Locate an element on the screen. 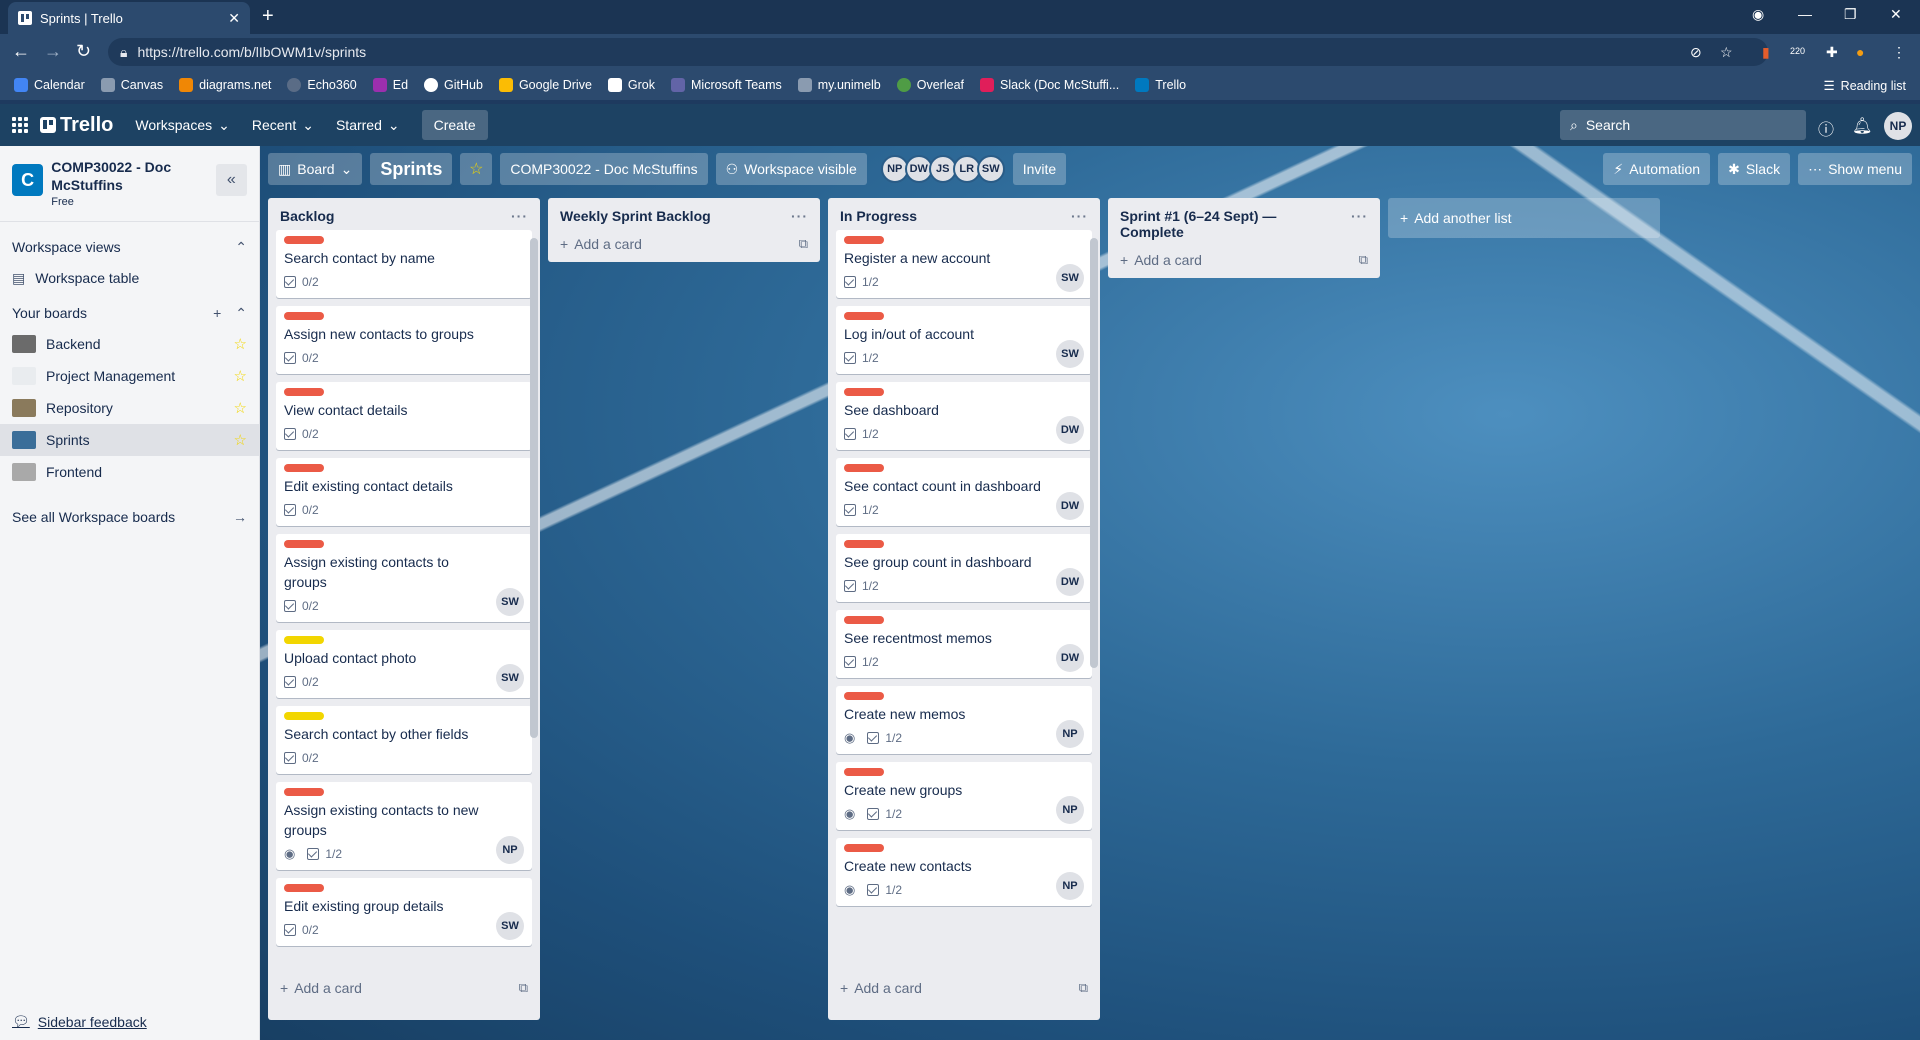  workspace-logo: C is located at coordinates (28, 180).